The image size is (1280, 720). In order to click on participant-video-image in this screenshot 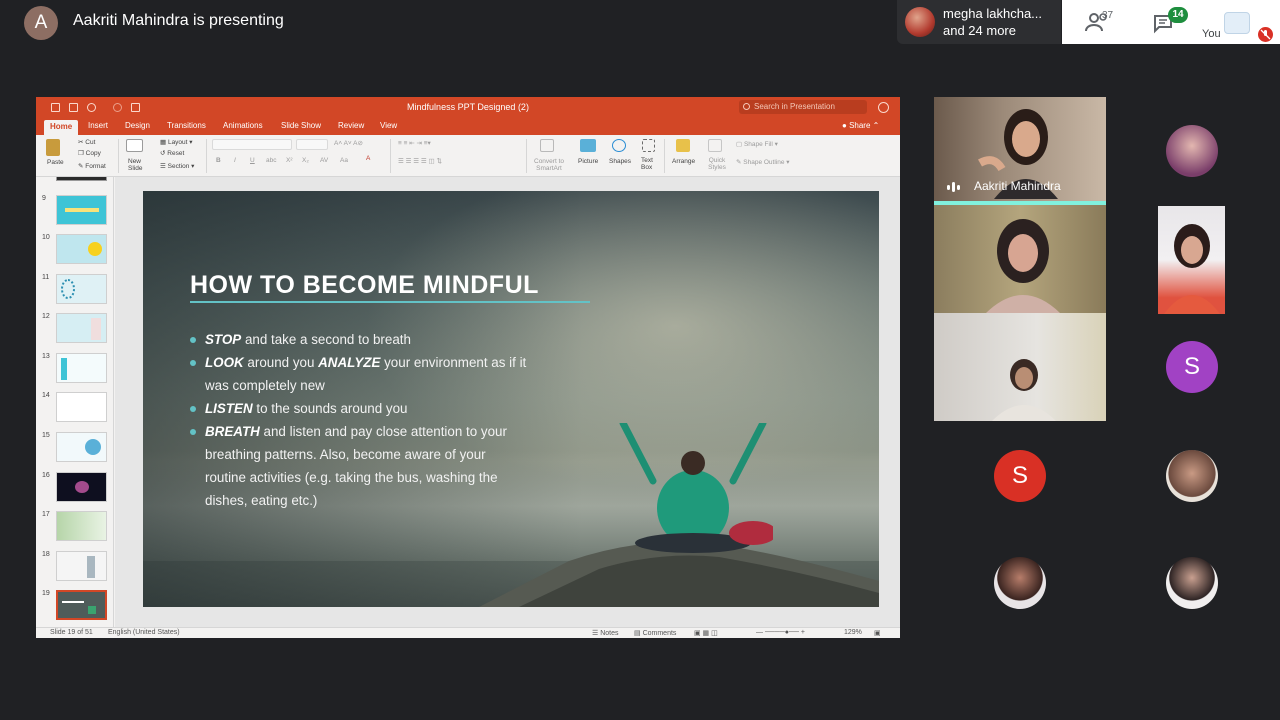, I will do `click(1192, 269)`.